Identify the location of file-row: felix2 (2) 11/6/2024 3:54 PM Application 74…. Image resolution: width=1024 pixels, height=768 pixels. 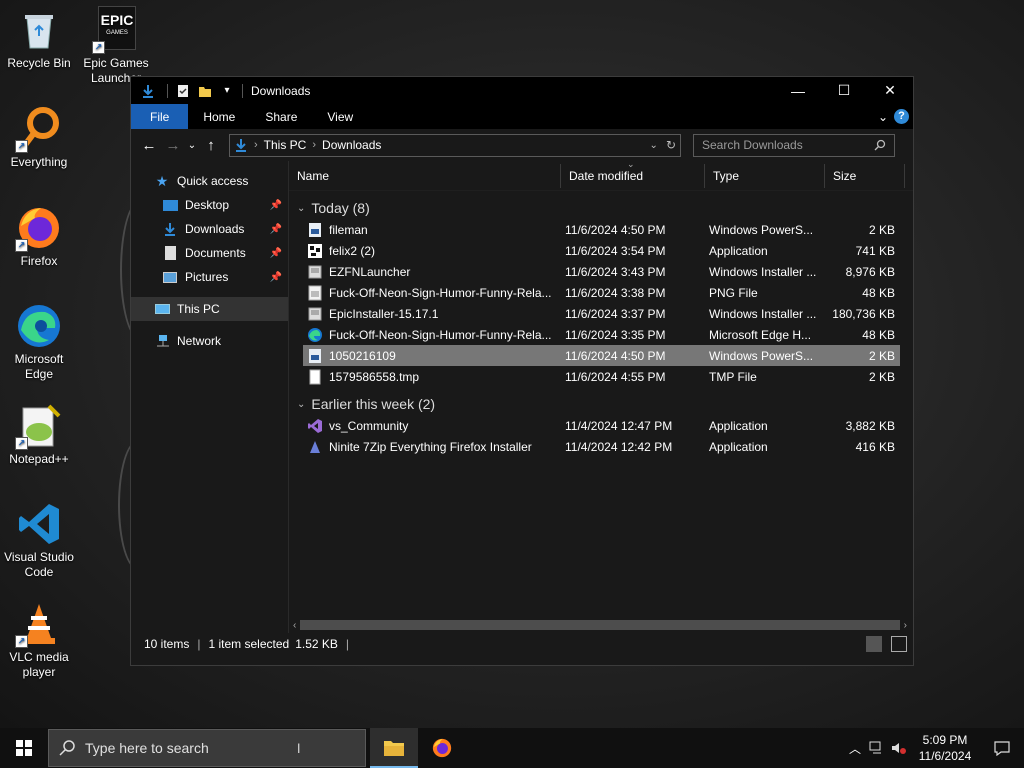
(601, 250).